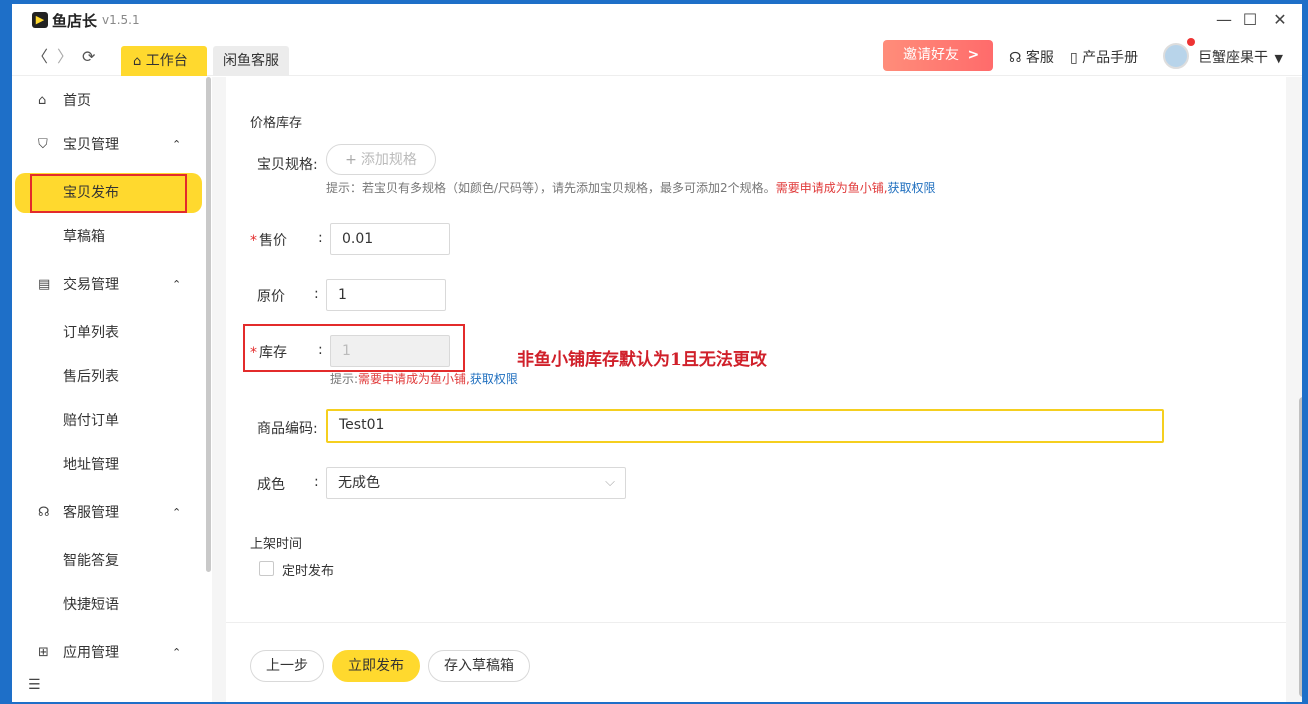  I want to click on chevron-right-icon: >, so click(973, 55).